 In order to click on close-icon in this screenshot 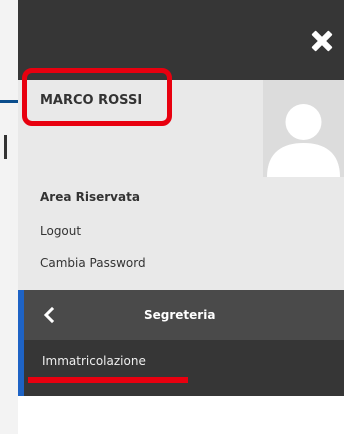, I will do `click(322, 41)`.